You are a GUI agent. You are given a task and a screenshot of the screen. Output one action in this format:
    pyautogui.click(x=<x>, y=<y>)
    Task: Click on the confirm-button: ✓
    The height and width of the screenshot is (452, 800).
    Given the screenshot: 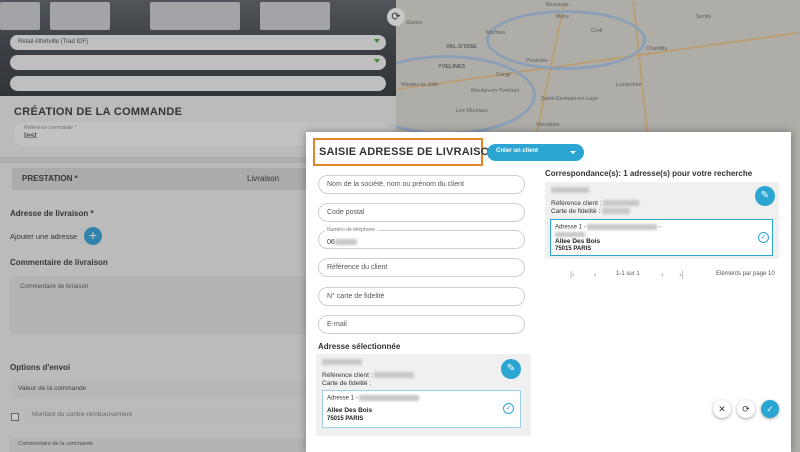 What is the action you would take?
    pyautogui.click(x=770, y=409)
    